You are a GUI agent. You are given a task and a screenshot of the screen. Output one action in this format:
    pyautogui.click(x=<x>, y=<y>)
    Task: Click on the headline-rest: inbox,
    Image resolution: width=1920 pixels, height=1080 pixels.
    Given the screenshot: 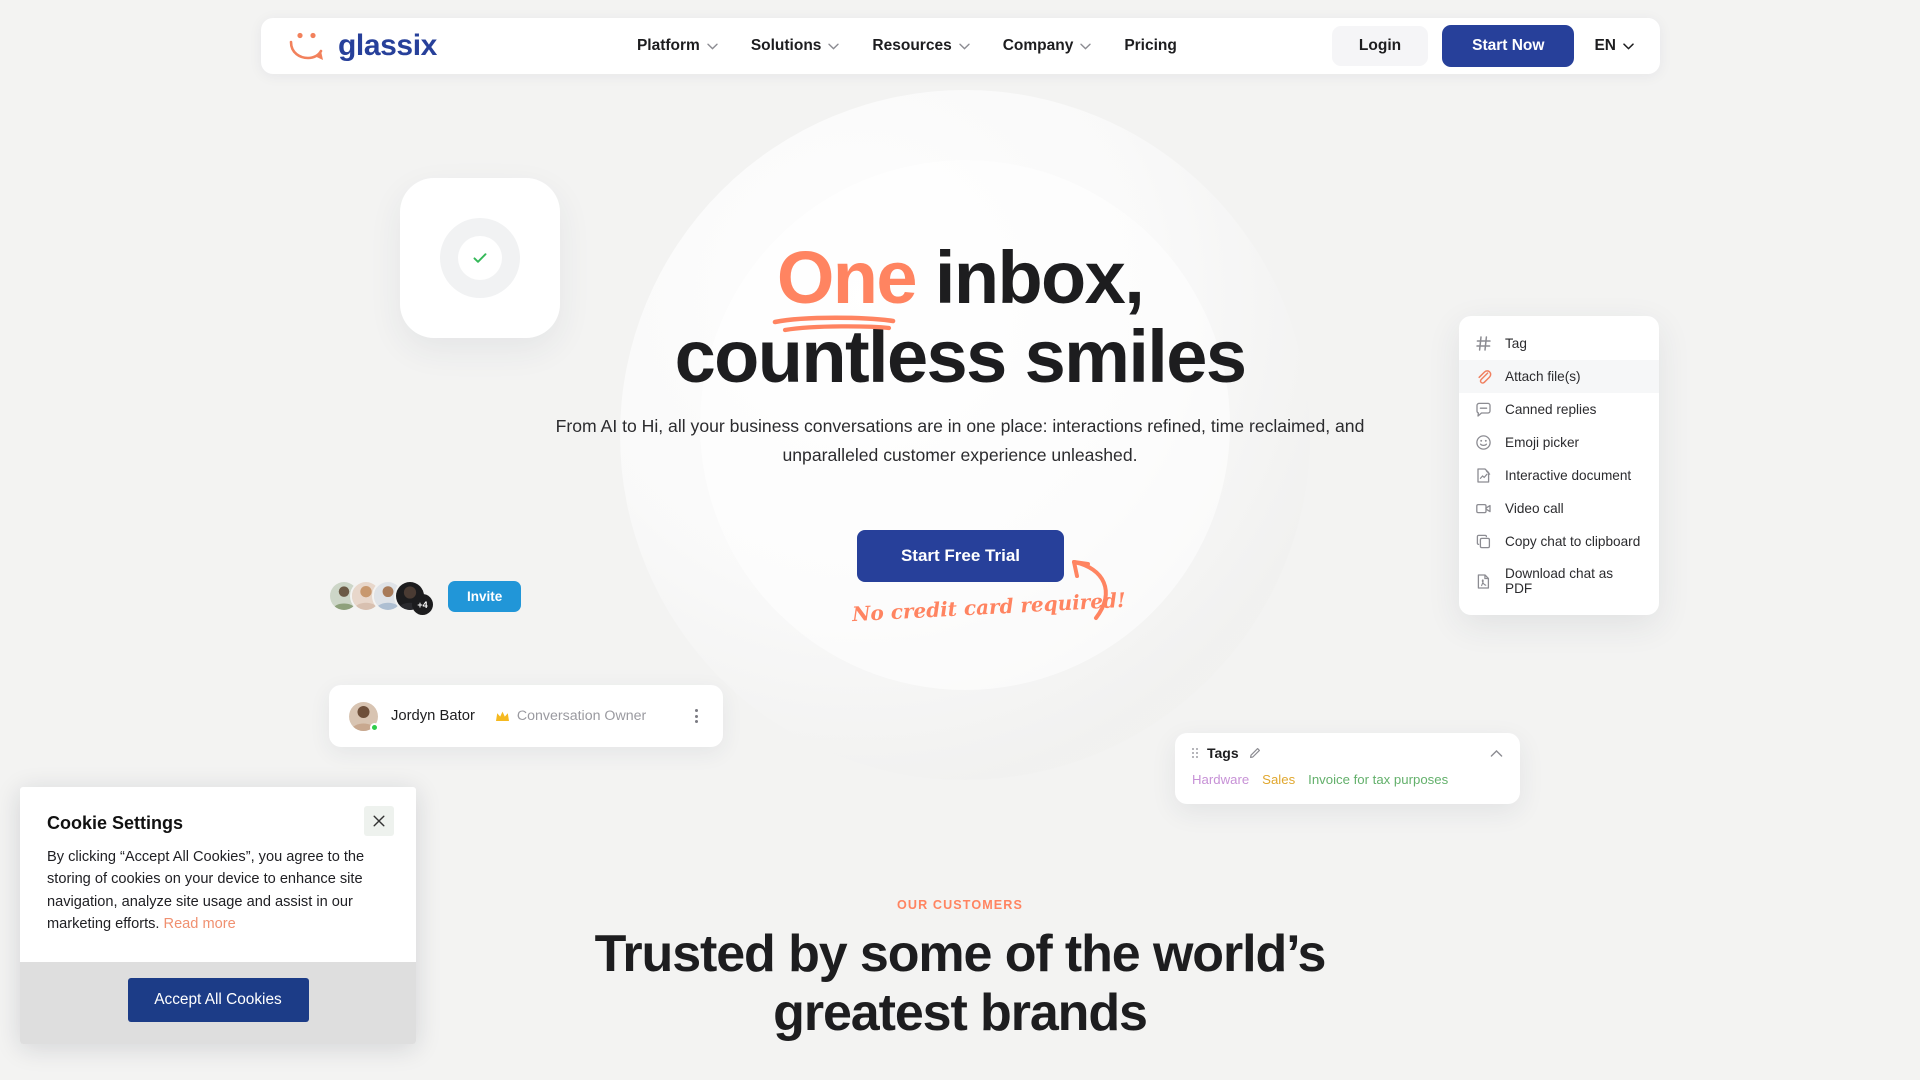 What is the action you would take?
    pyautogui.click(x=1030, y=277)
    